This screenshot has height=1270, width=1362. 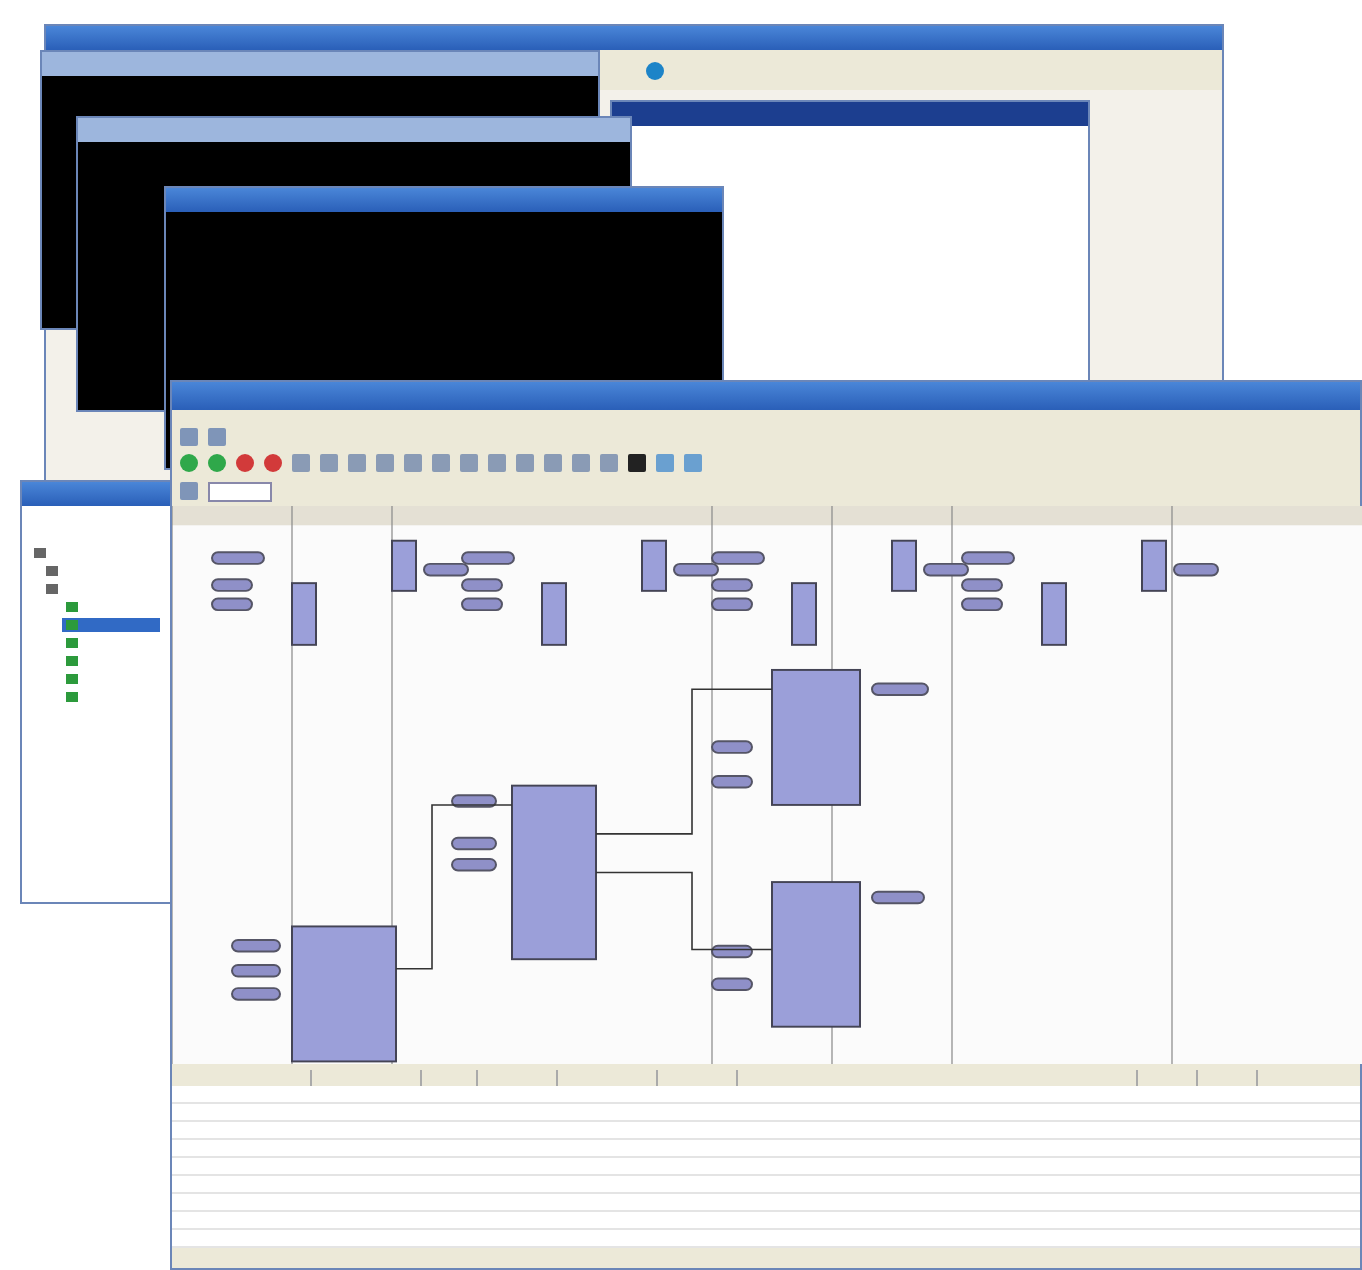 I want to click on globe-icon, so click(x=655, y=70).